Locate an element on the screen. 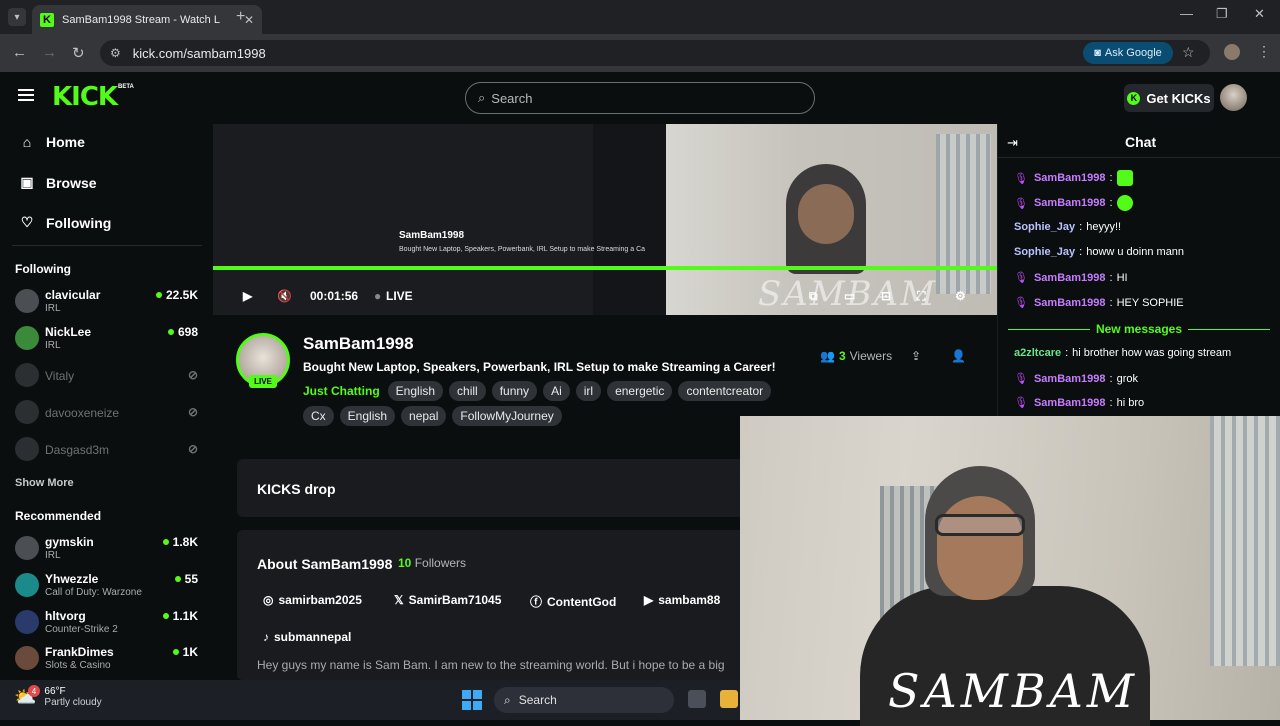 This screenshot has width=1280, height=726. sidebar-channel-hltvorg: hltvorg Counter-Strike 2 1.1K is located at coordinates (110, 624).